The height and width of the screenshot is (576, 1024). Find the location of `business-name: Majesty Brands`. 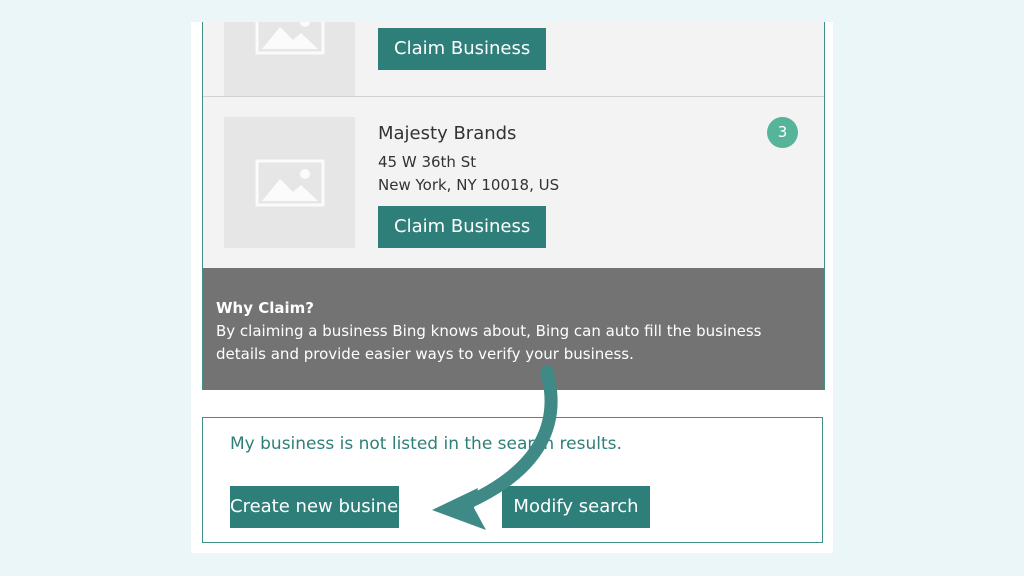

business-name: Majesty Brands is located at coordinates (447, 133).